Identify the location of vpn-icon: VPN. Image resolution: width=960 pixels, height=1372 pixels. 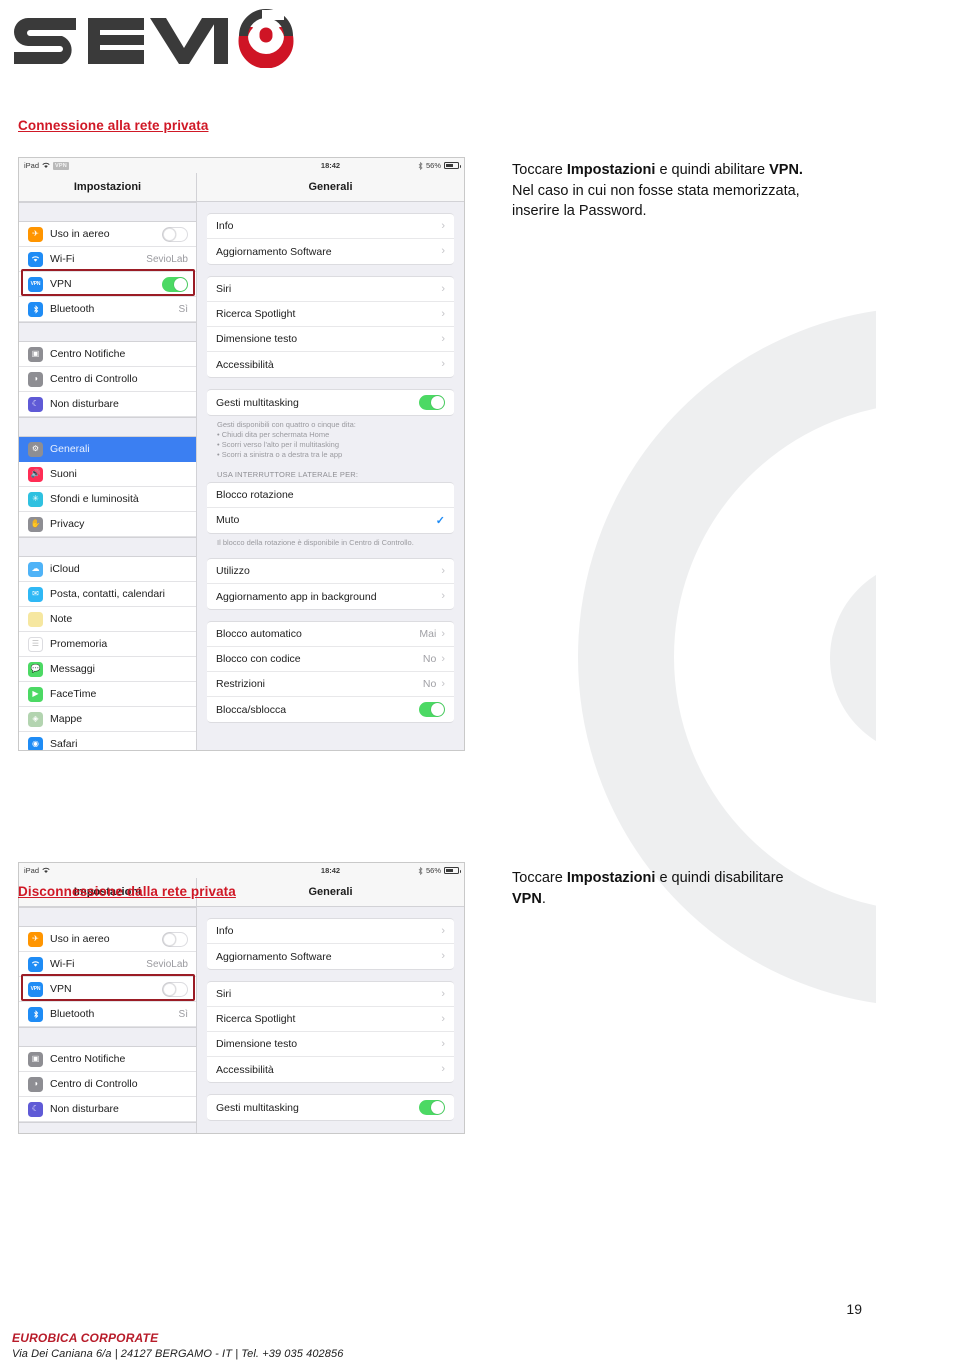
(35, 284).